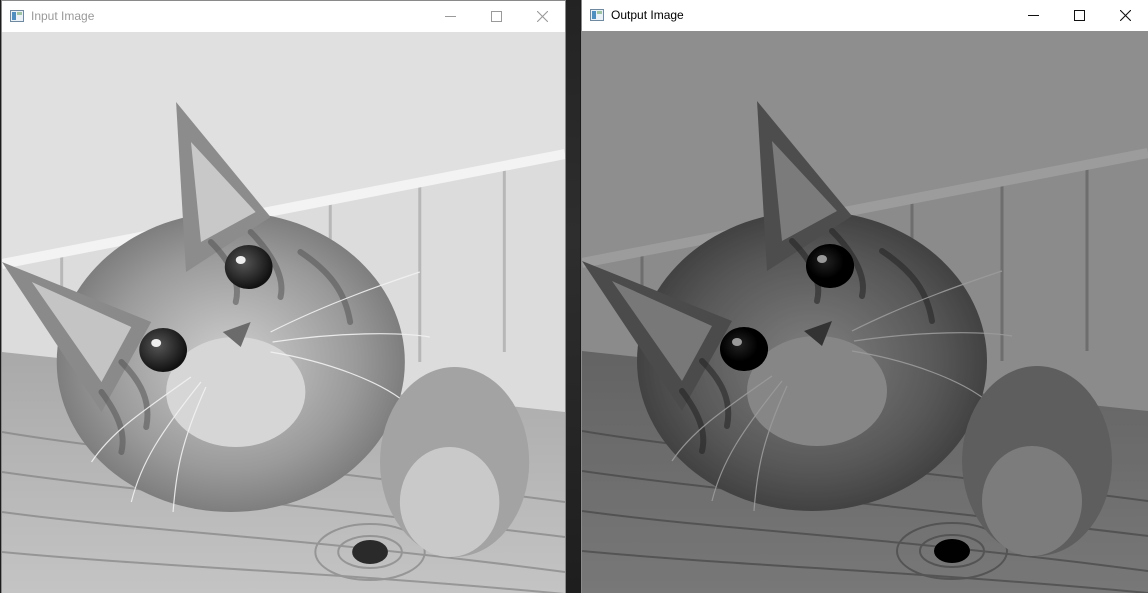 The height and width of the screenshot is (593, 1148). Describe the element at coordinates (865, 15) in the screenshot. I see `title-bar: Output Image` at that location.